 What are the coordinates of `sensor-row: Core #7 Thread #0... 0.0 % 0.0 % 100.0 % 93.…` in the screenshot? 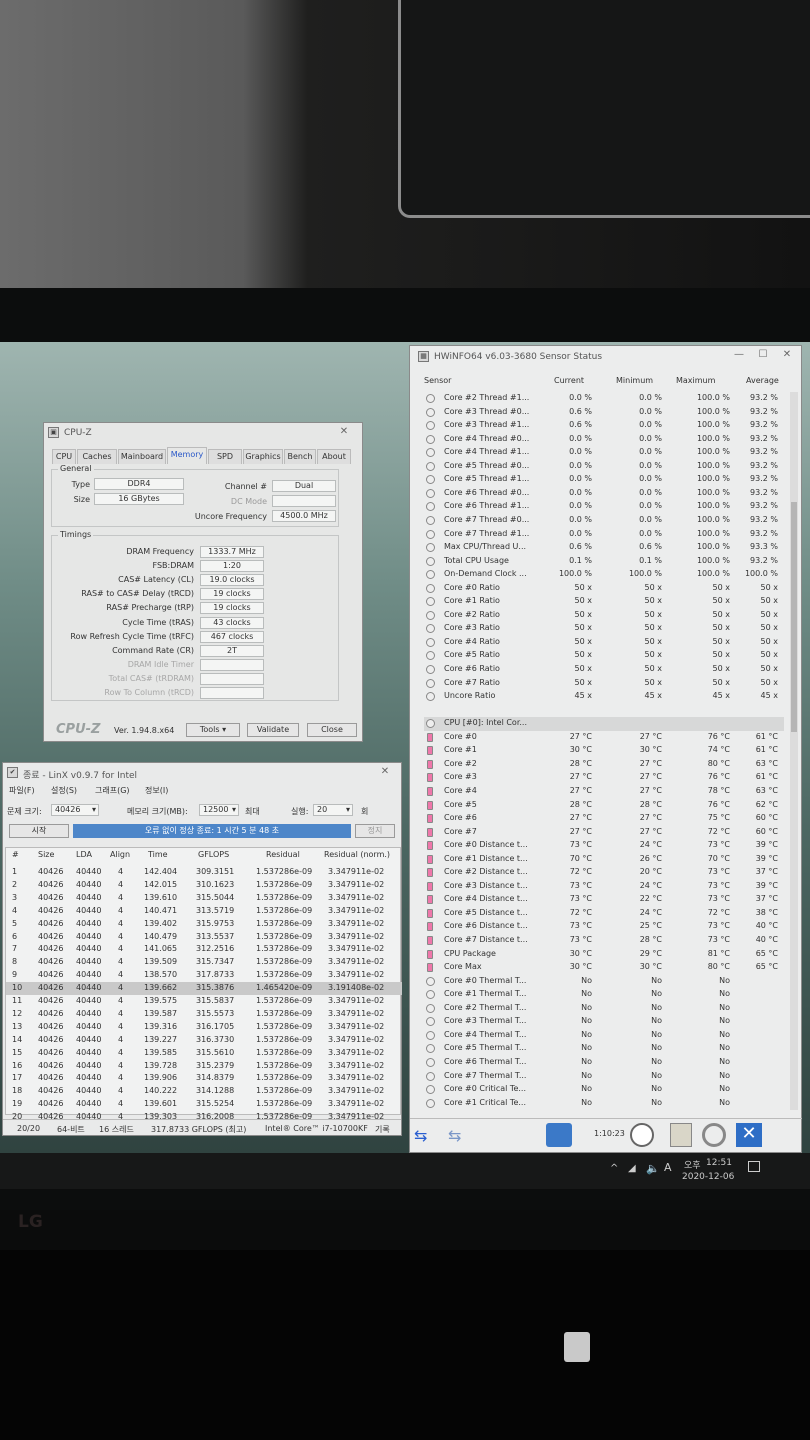 It's located at (604, 521).